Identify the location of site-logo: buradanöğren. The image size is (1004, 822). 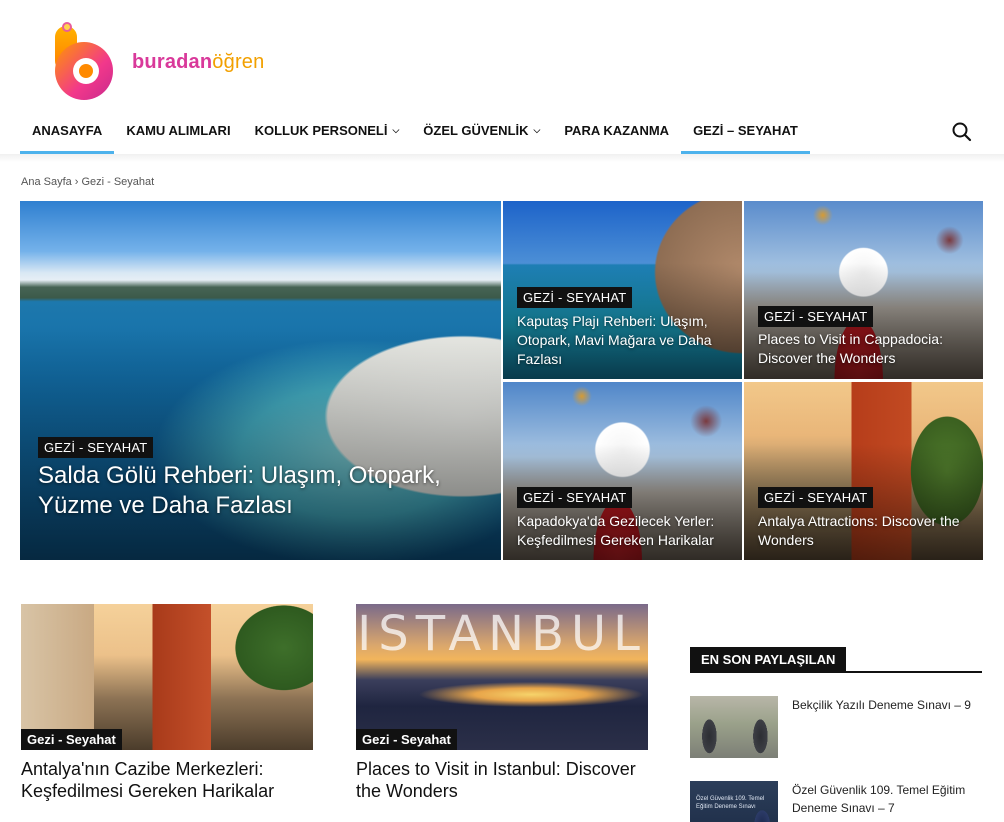
(158, 62).